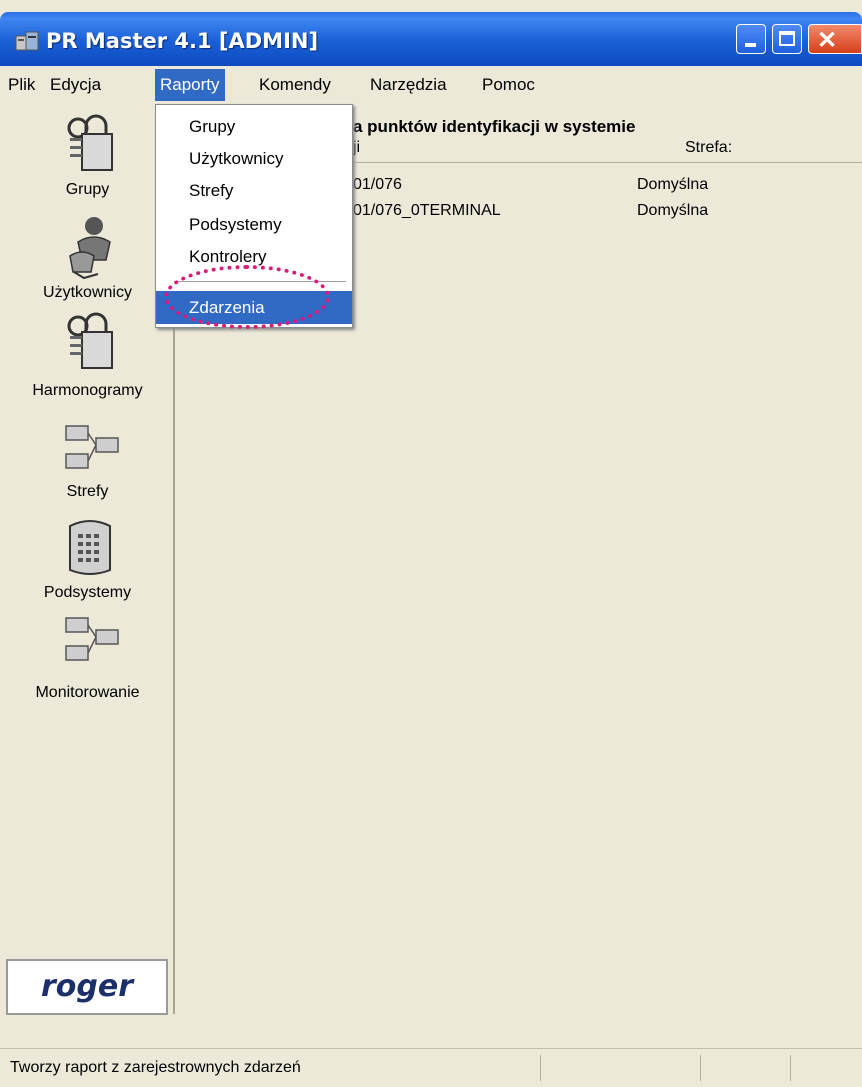  What do you see at coordinates (87, 391) in the screenshot?
I see `sidebar-item-harmonogramy: Harmonogramy` at bounding box center [87, 391].